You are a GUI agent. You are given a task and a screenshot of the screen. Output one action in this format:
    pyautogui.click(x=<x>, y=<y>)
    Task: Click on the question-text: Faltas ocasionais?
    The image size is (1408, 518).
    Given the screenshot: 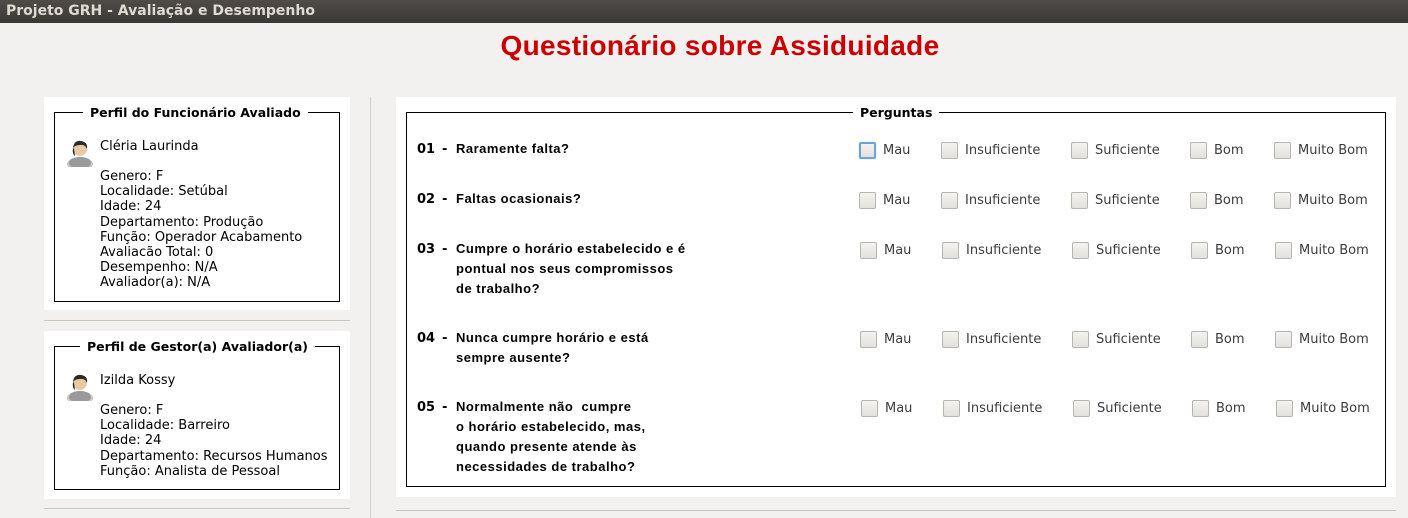 What is the action you would take?
    pyautogui.click(x=518, y=199)
    